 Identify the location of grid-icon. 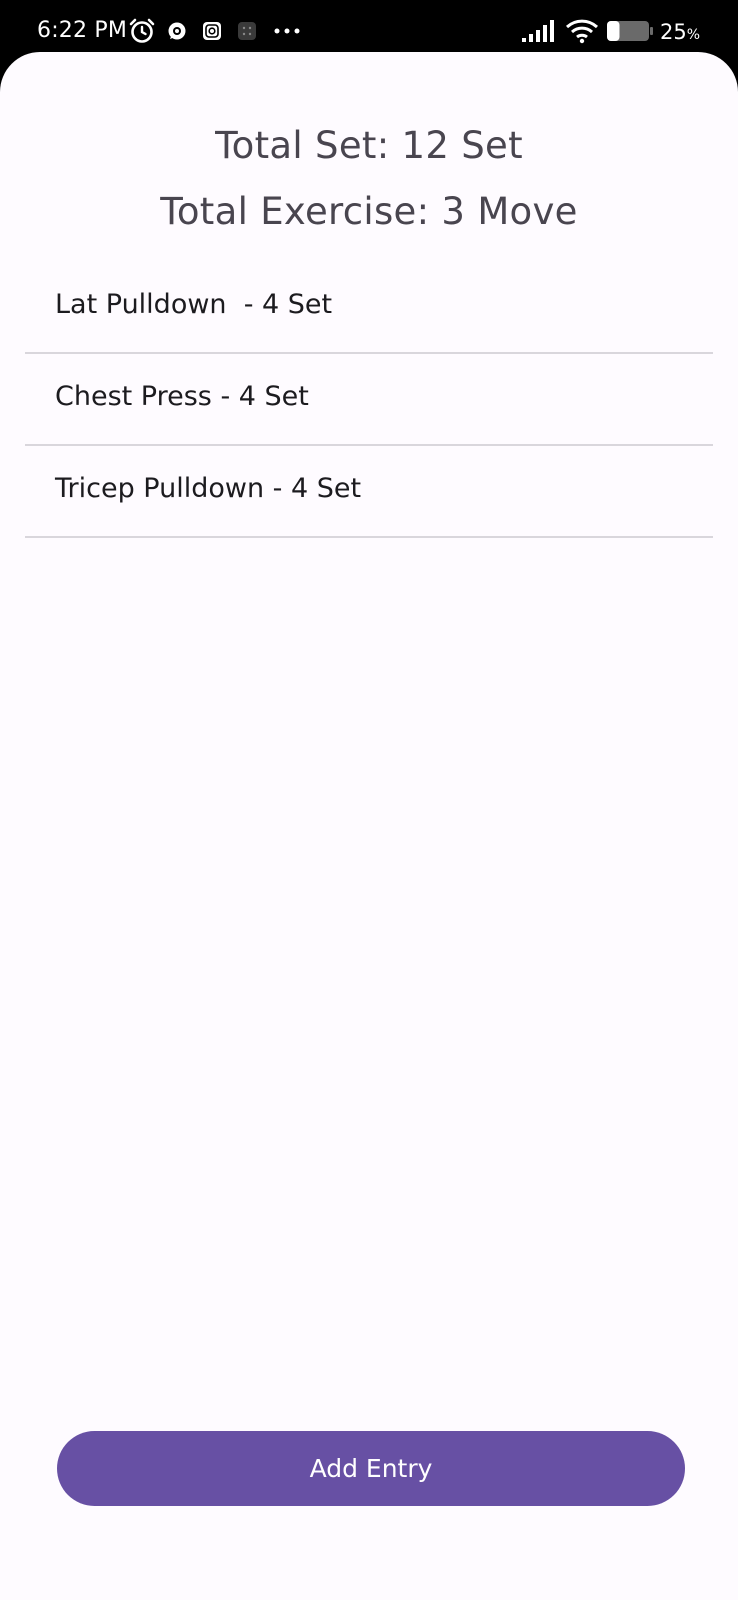
(247, 31).